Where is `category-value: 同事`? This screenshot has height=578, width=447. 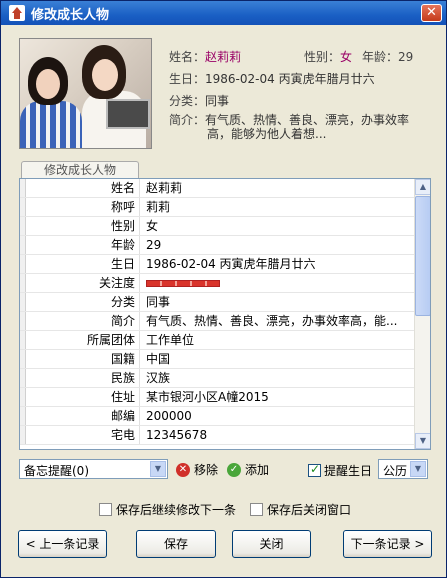 category-value: 同事 is located at coordinates (217, 101).